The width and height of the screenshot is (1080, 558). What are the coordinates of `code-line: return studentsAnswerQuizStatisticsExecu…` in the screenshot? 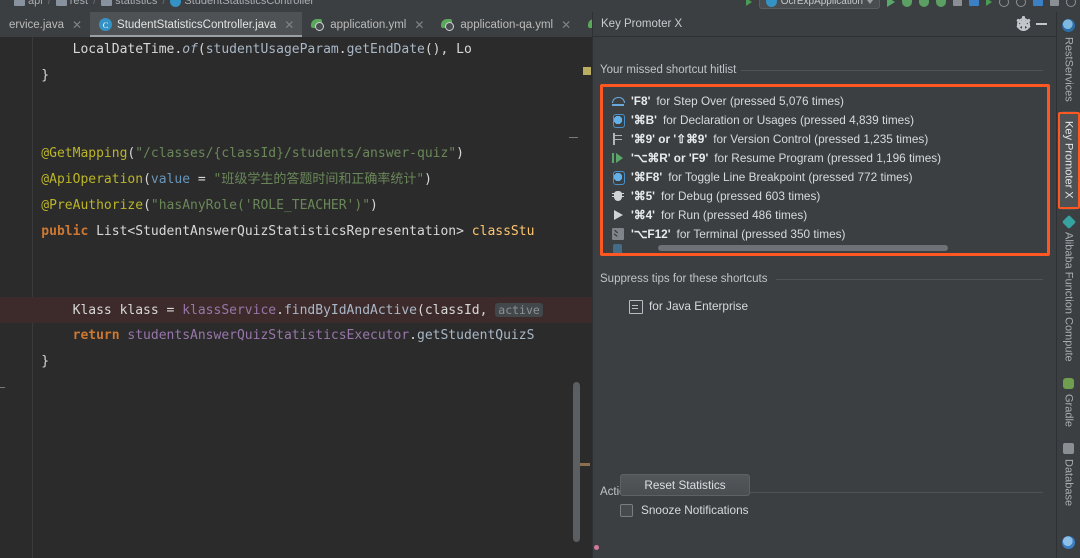 It's located at (272, 335).